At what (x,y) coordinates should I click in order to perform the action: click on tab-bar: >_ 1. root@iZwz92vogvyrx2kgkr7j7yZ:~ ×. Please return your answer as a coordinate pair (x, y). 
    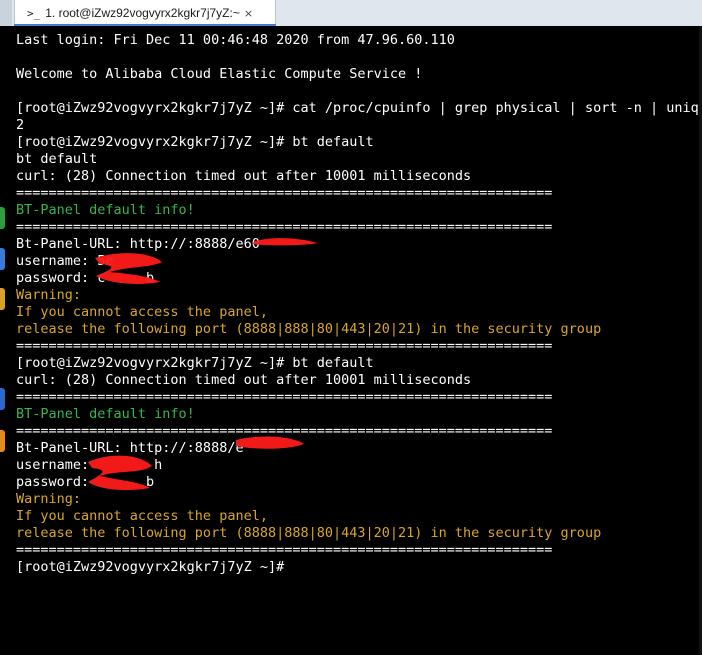
    Looking at the image, I should click on (351, 13).